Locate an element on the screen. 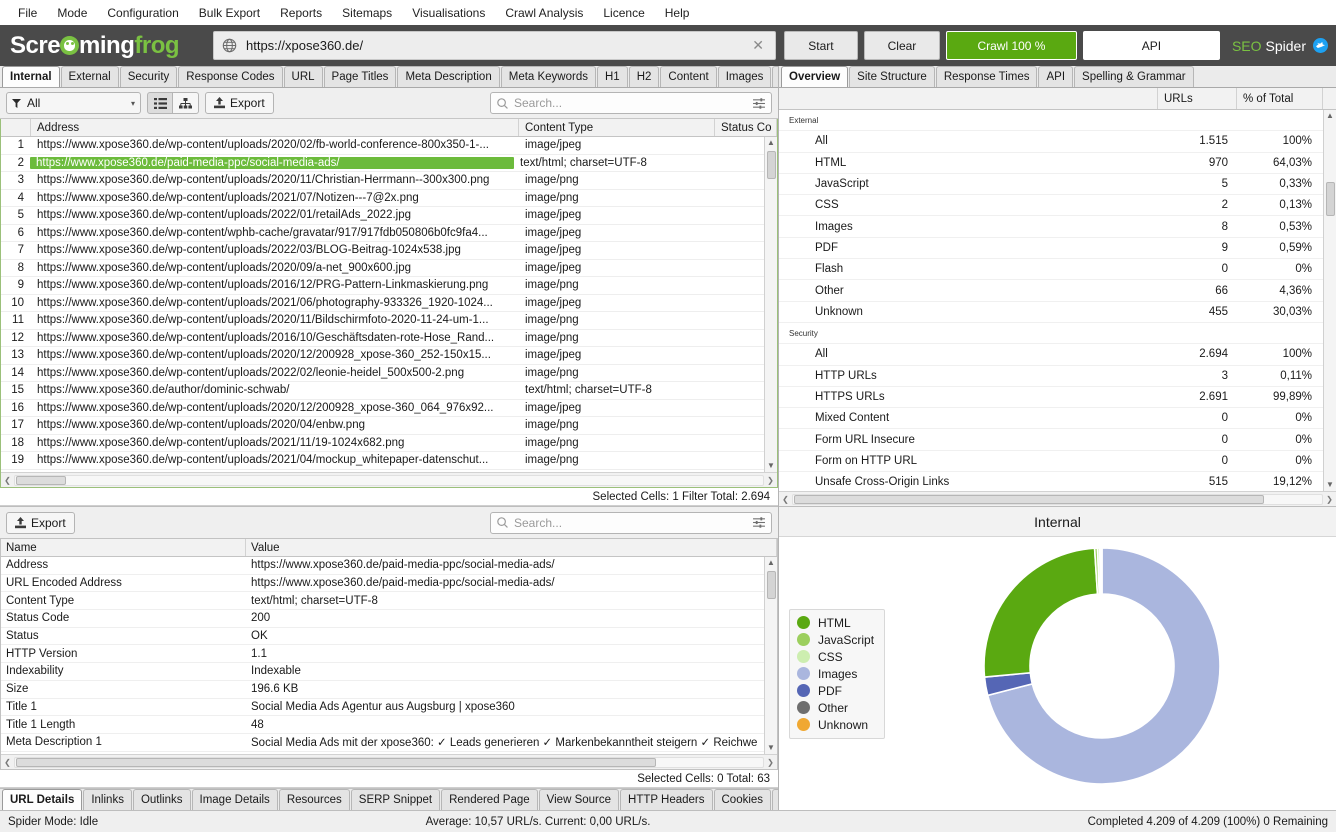  api-button: API is located at coordinates (1151, 45).